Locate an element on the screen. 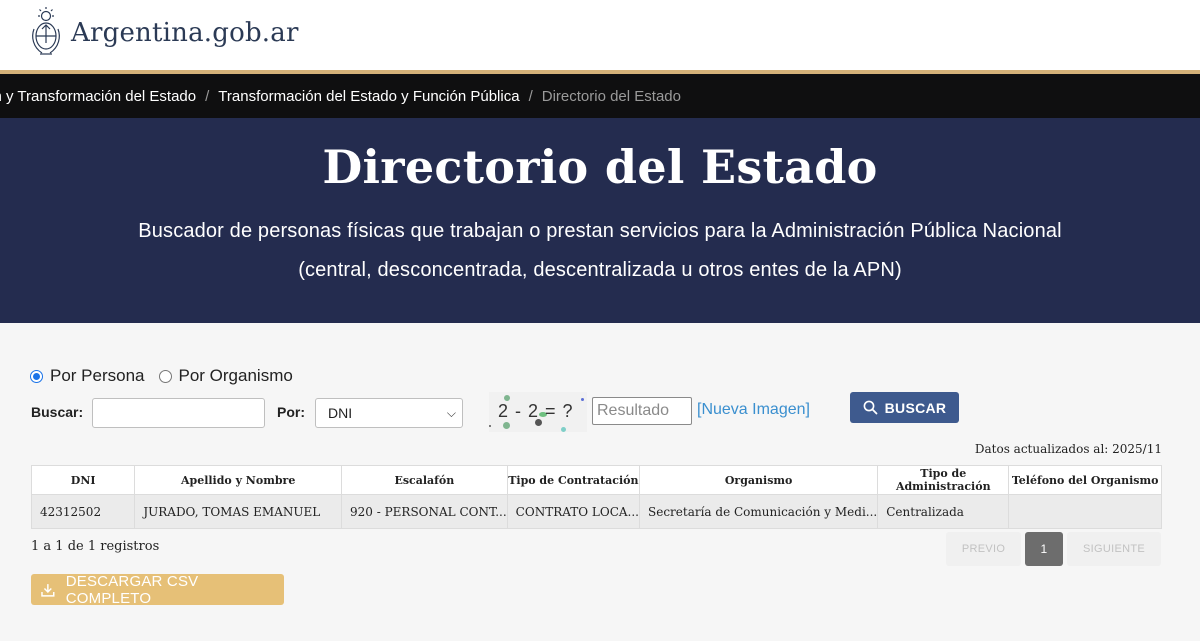 This screenshot has width=1200, height=641. new-captcha-link: [Nueva Imagen] is located at coordinates (753, 410).